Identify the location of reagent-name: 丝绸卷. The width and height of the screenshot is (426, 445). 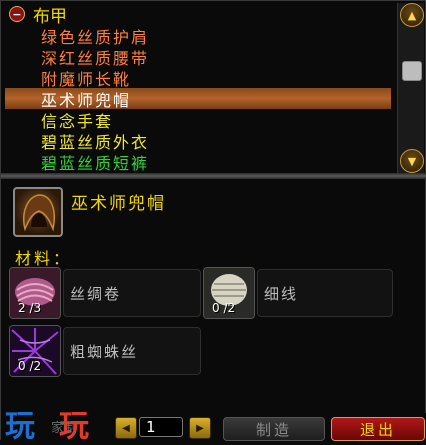
(96, 293).